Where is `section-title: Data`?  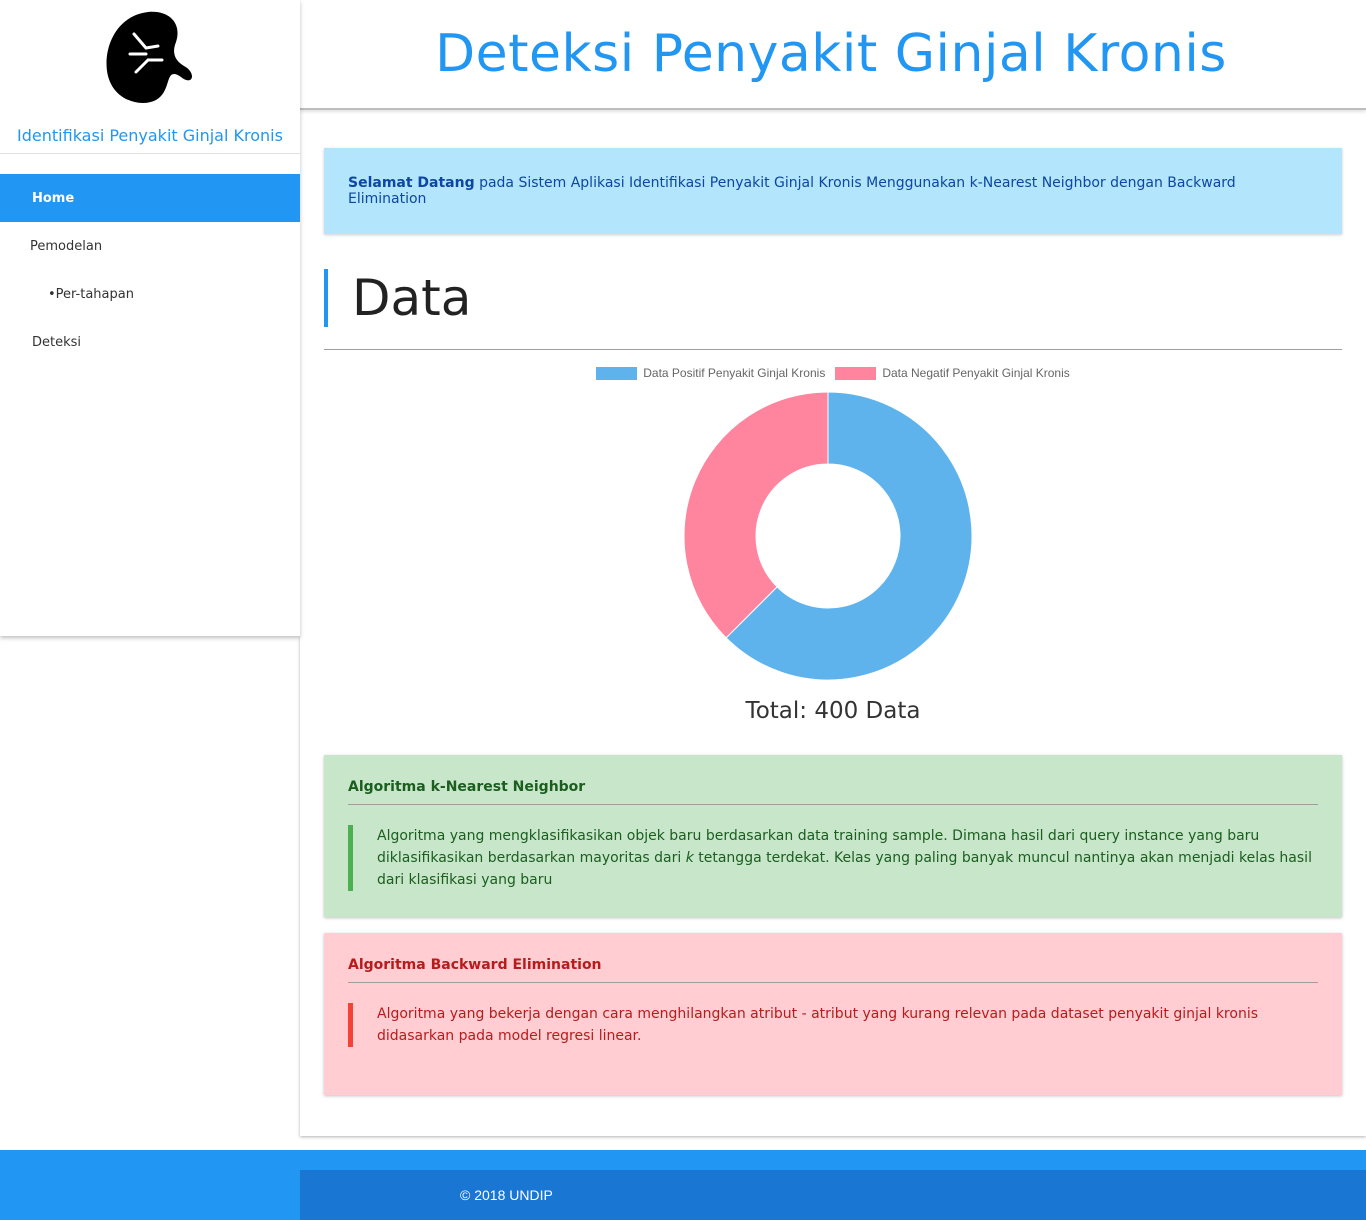 section-title: Data is located at coordinates (833, 298).